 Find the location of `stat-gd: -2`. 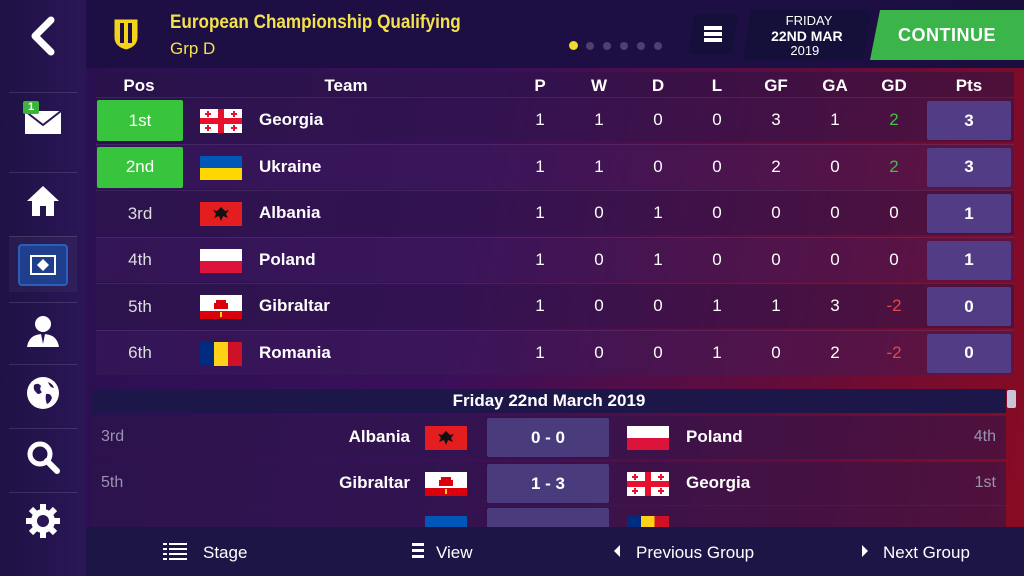

stat-gd: -2 is located at coordinates (894, 305).